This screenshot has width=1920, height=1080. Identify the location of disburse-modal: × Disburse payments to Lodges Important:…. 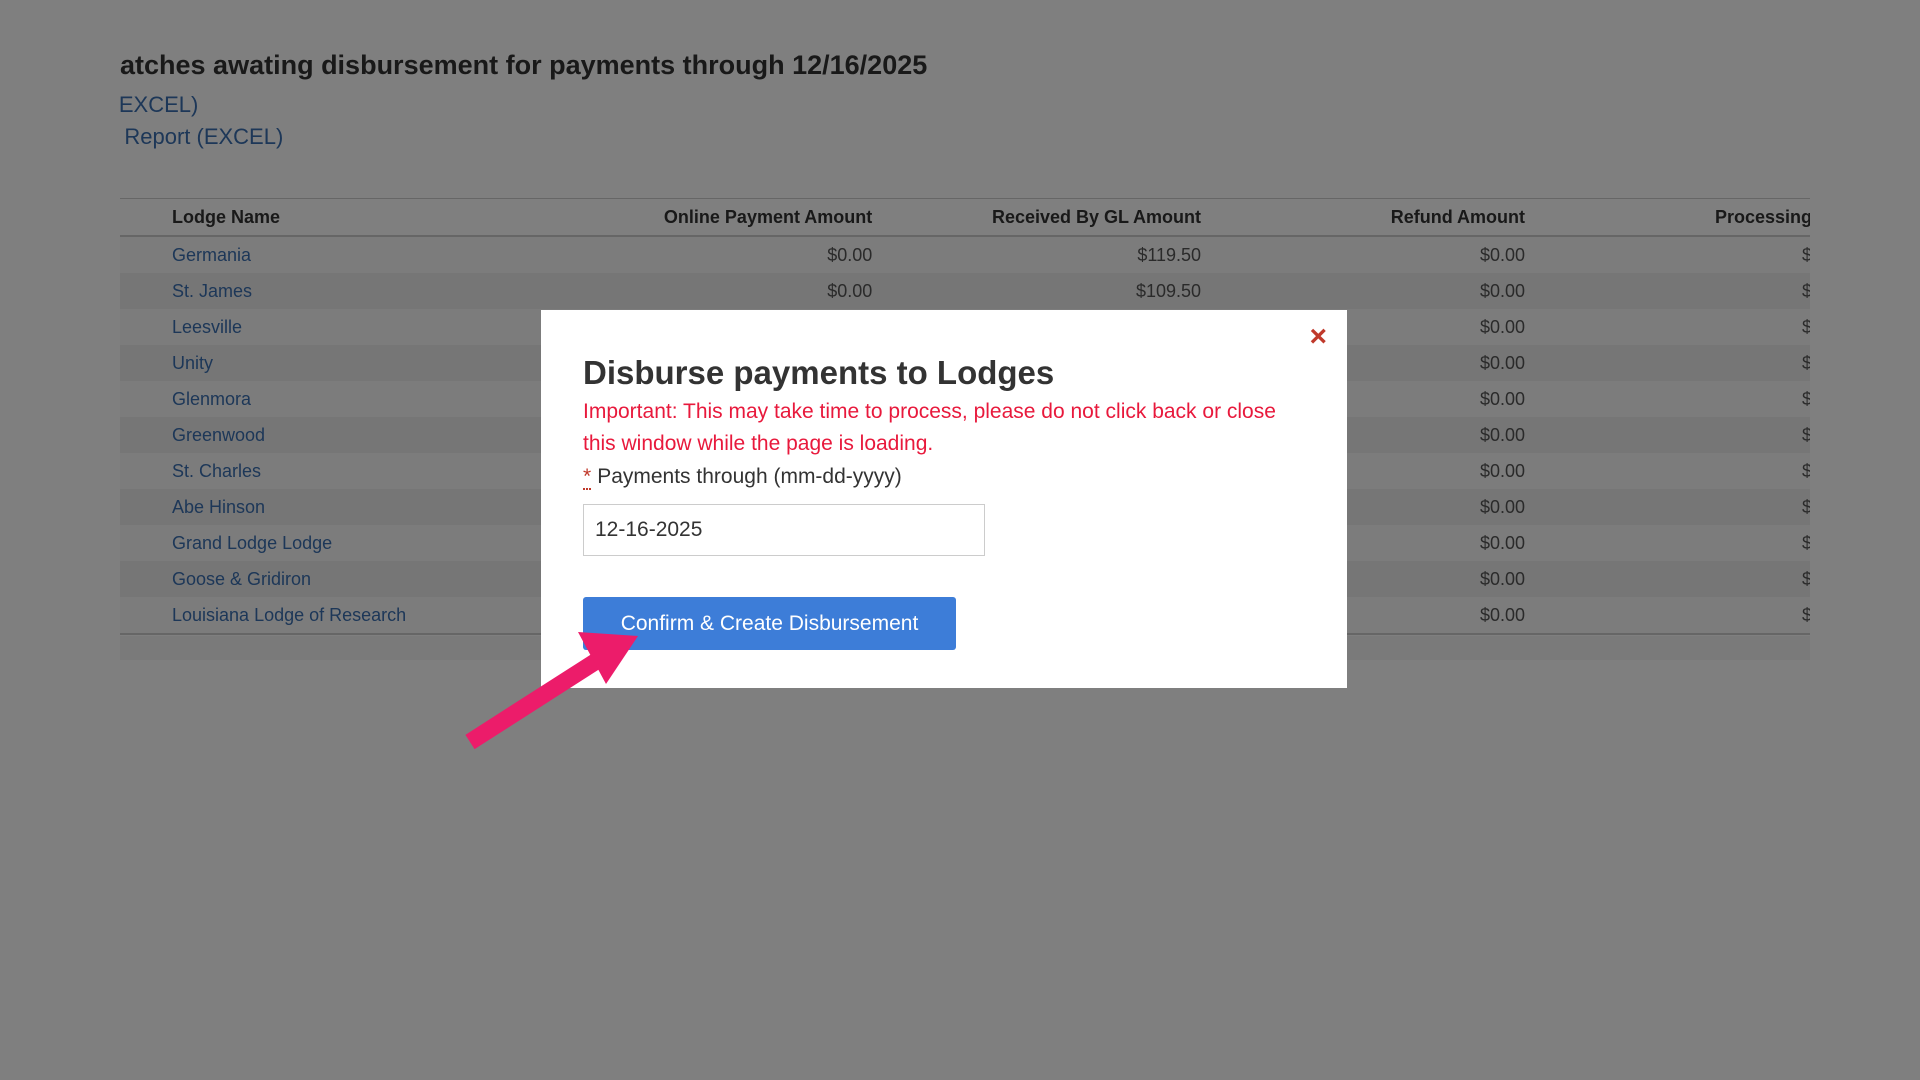
(944, 499).